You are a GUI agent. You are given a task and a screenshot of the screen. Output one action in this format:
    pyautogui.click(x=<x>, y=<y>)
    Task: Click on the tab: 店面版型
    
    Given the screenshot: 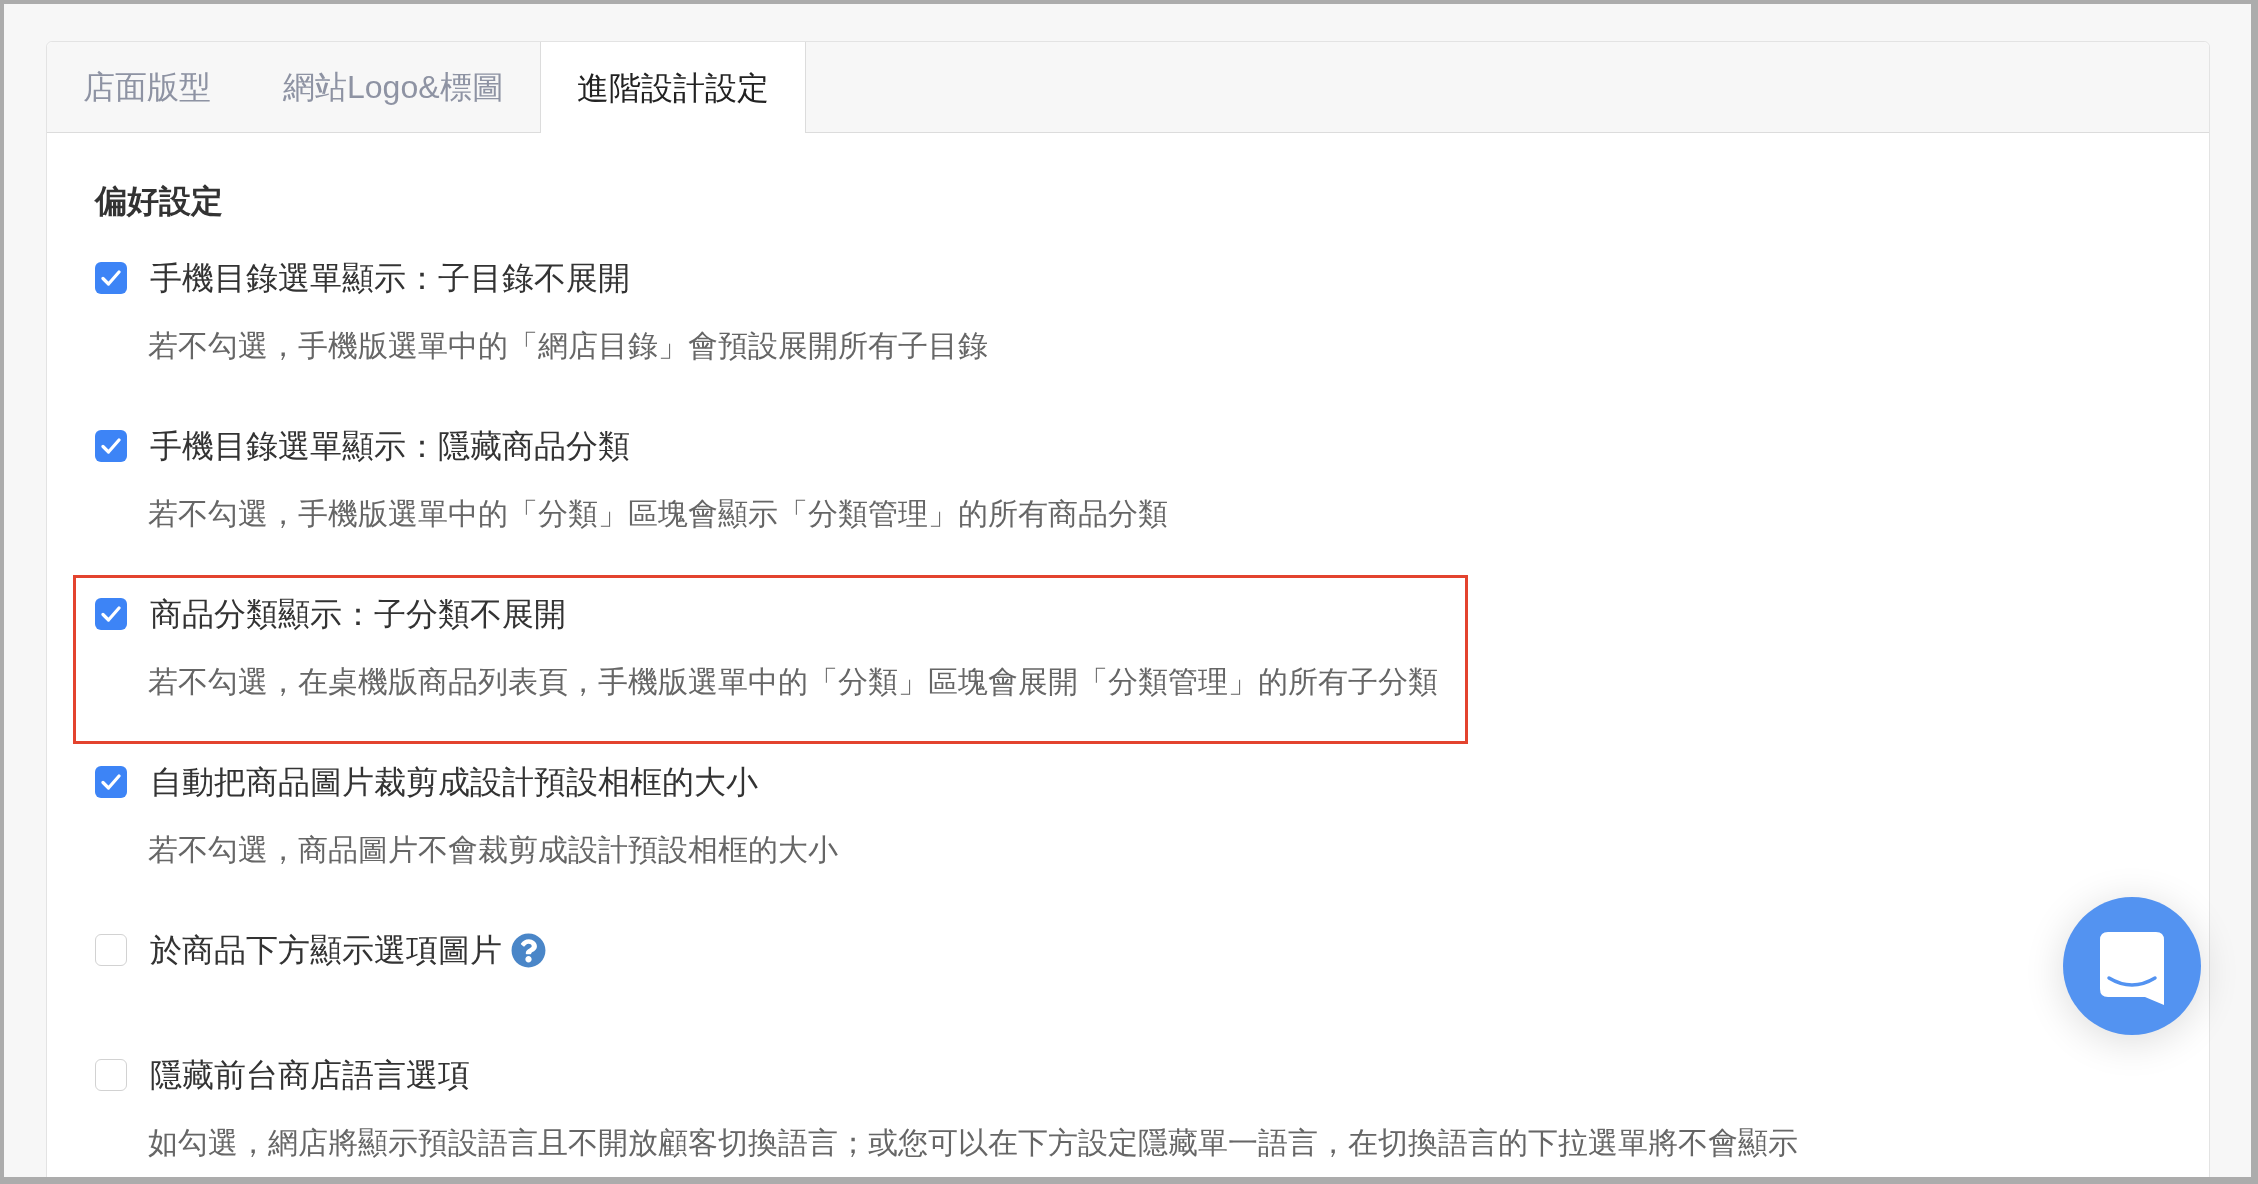 What is the action you would take?
    pyautogui.click(x=147, y=87)
    